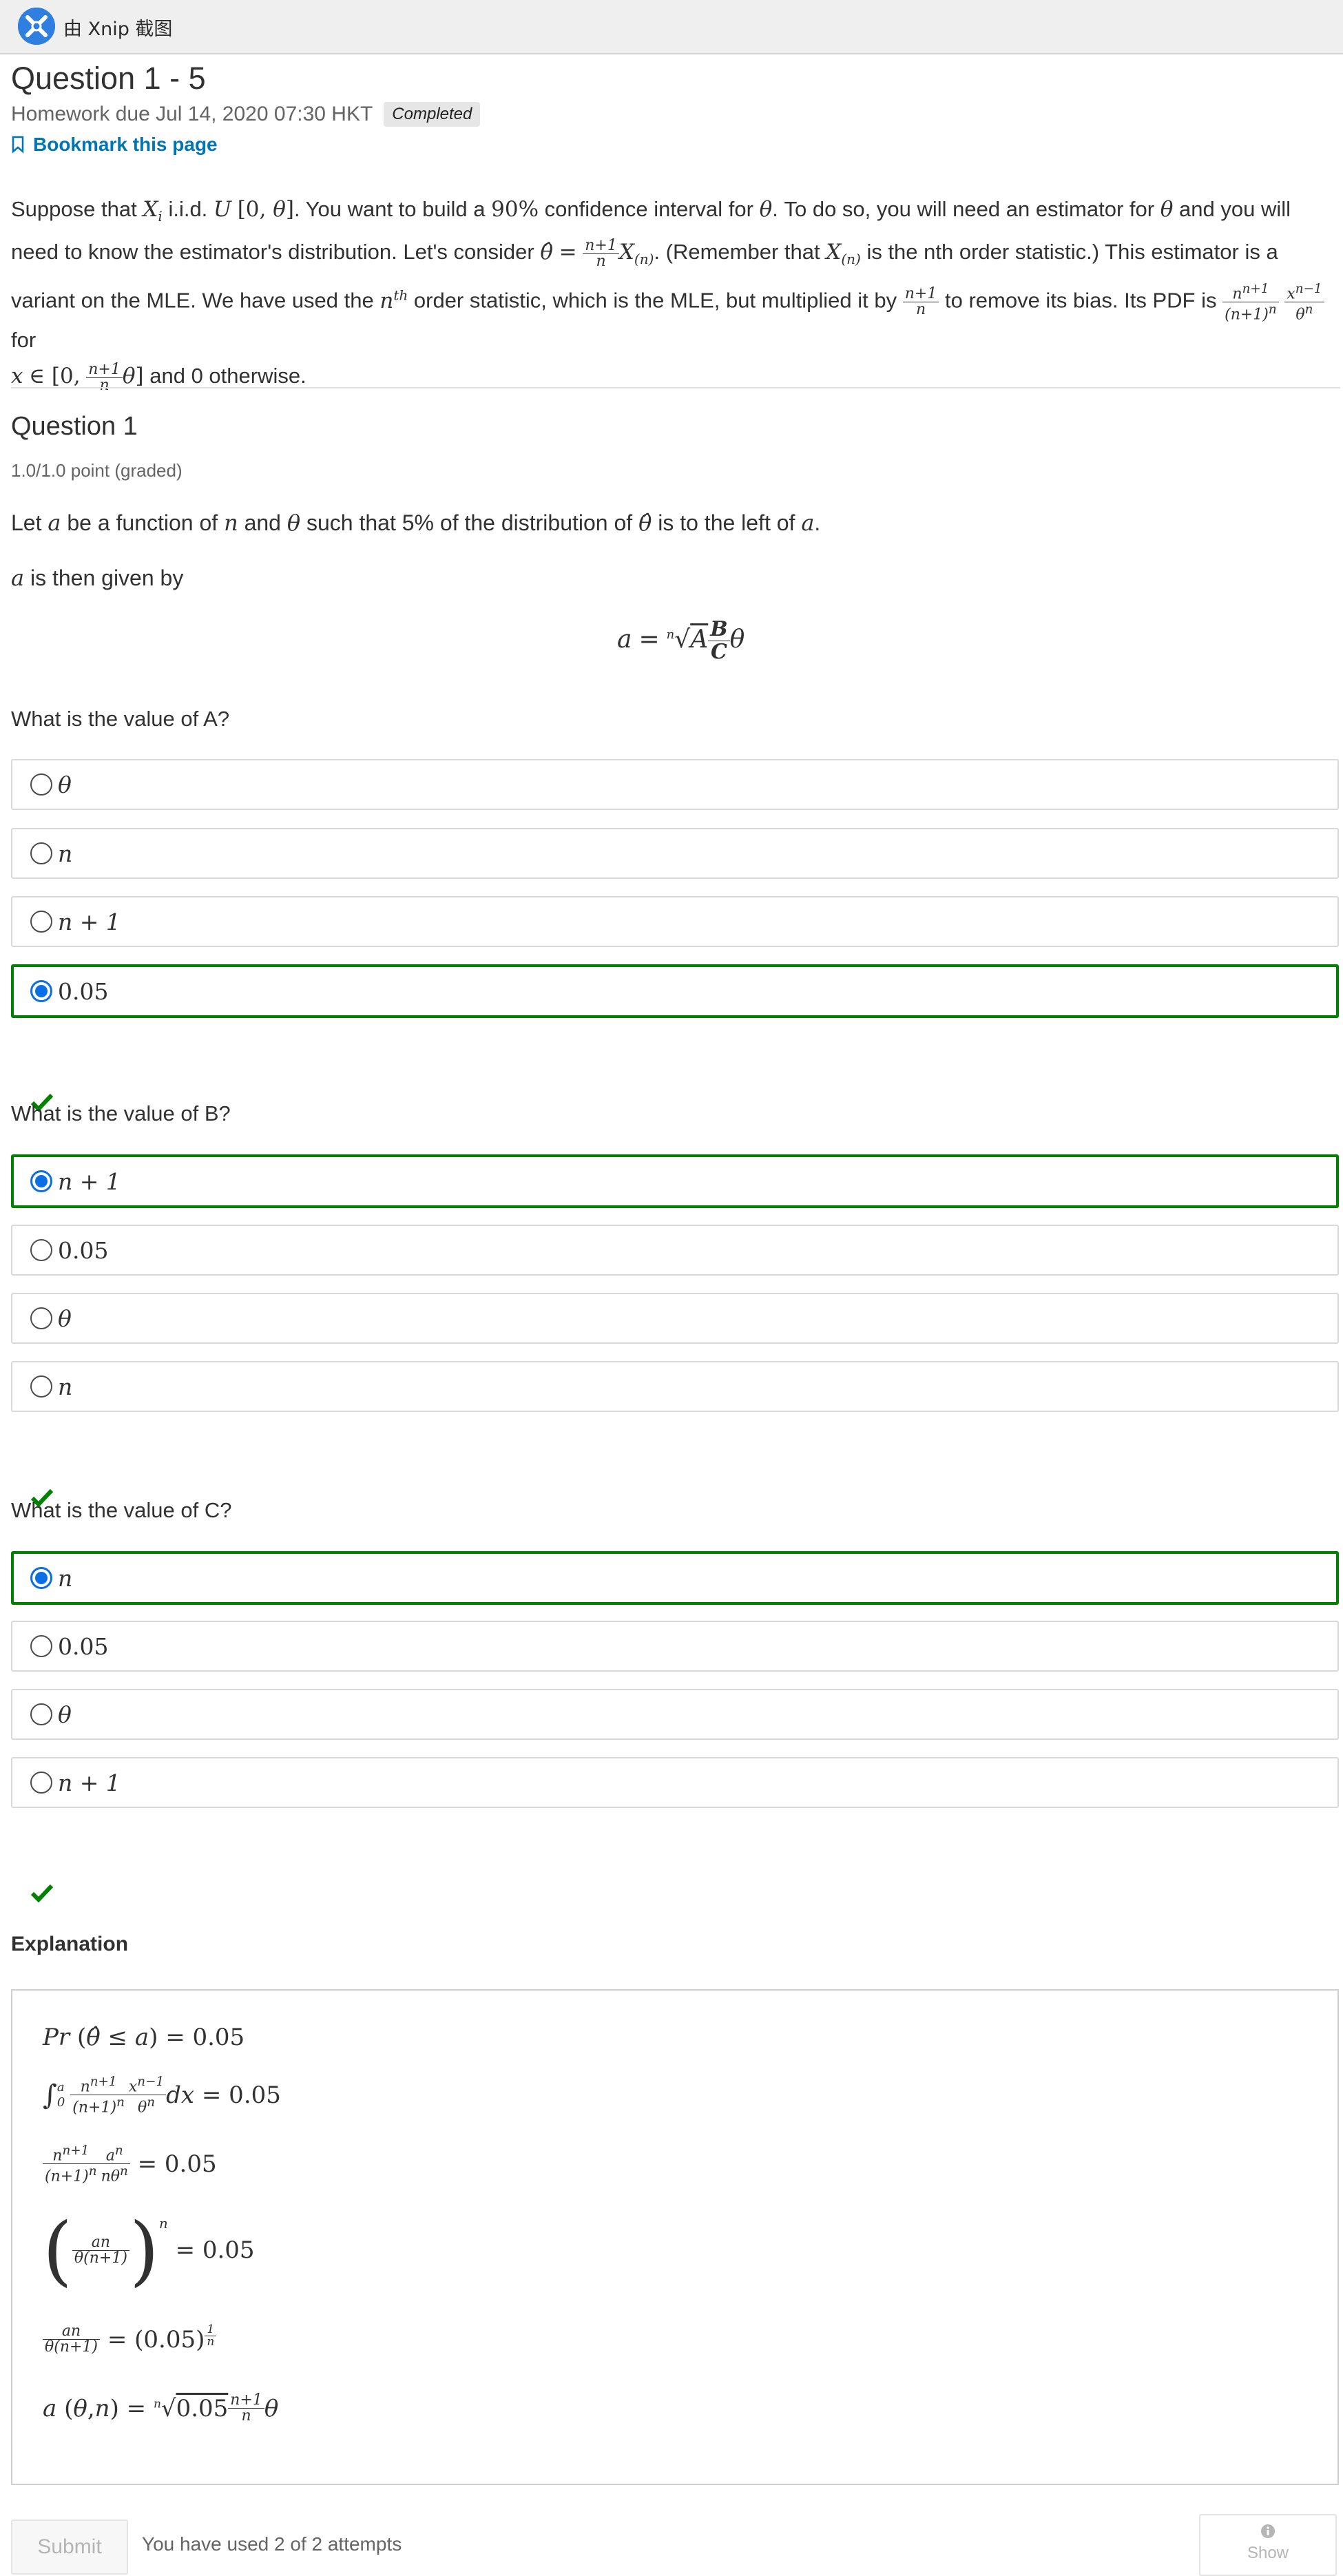 The width and height of the screenshot is (1343, 2576). Describe the element at coordinates (108, 78) in the screenshot. I see `page-title: Question 1 - 5` at that location.